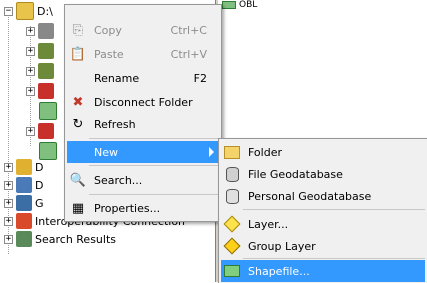  I want to click on database-servers-icon, so click(24, 185).